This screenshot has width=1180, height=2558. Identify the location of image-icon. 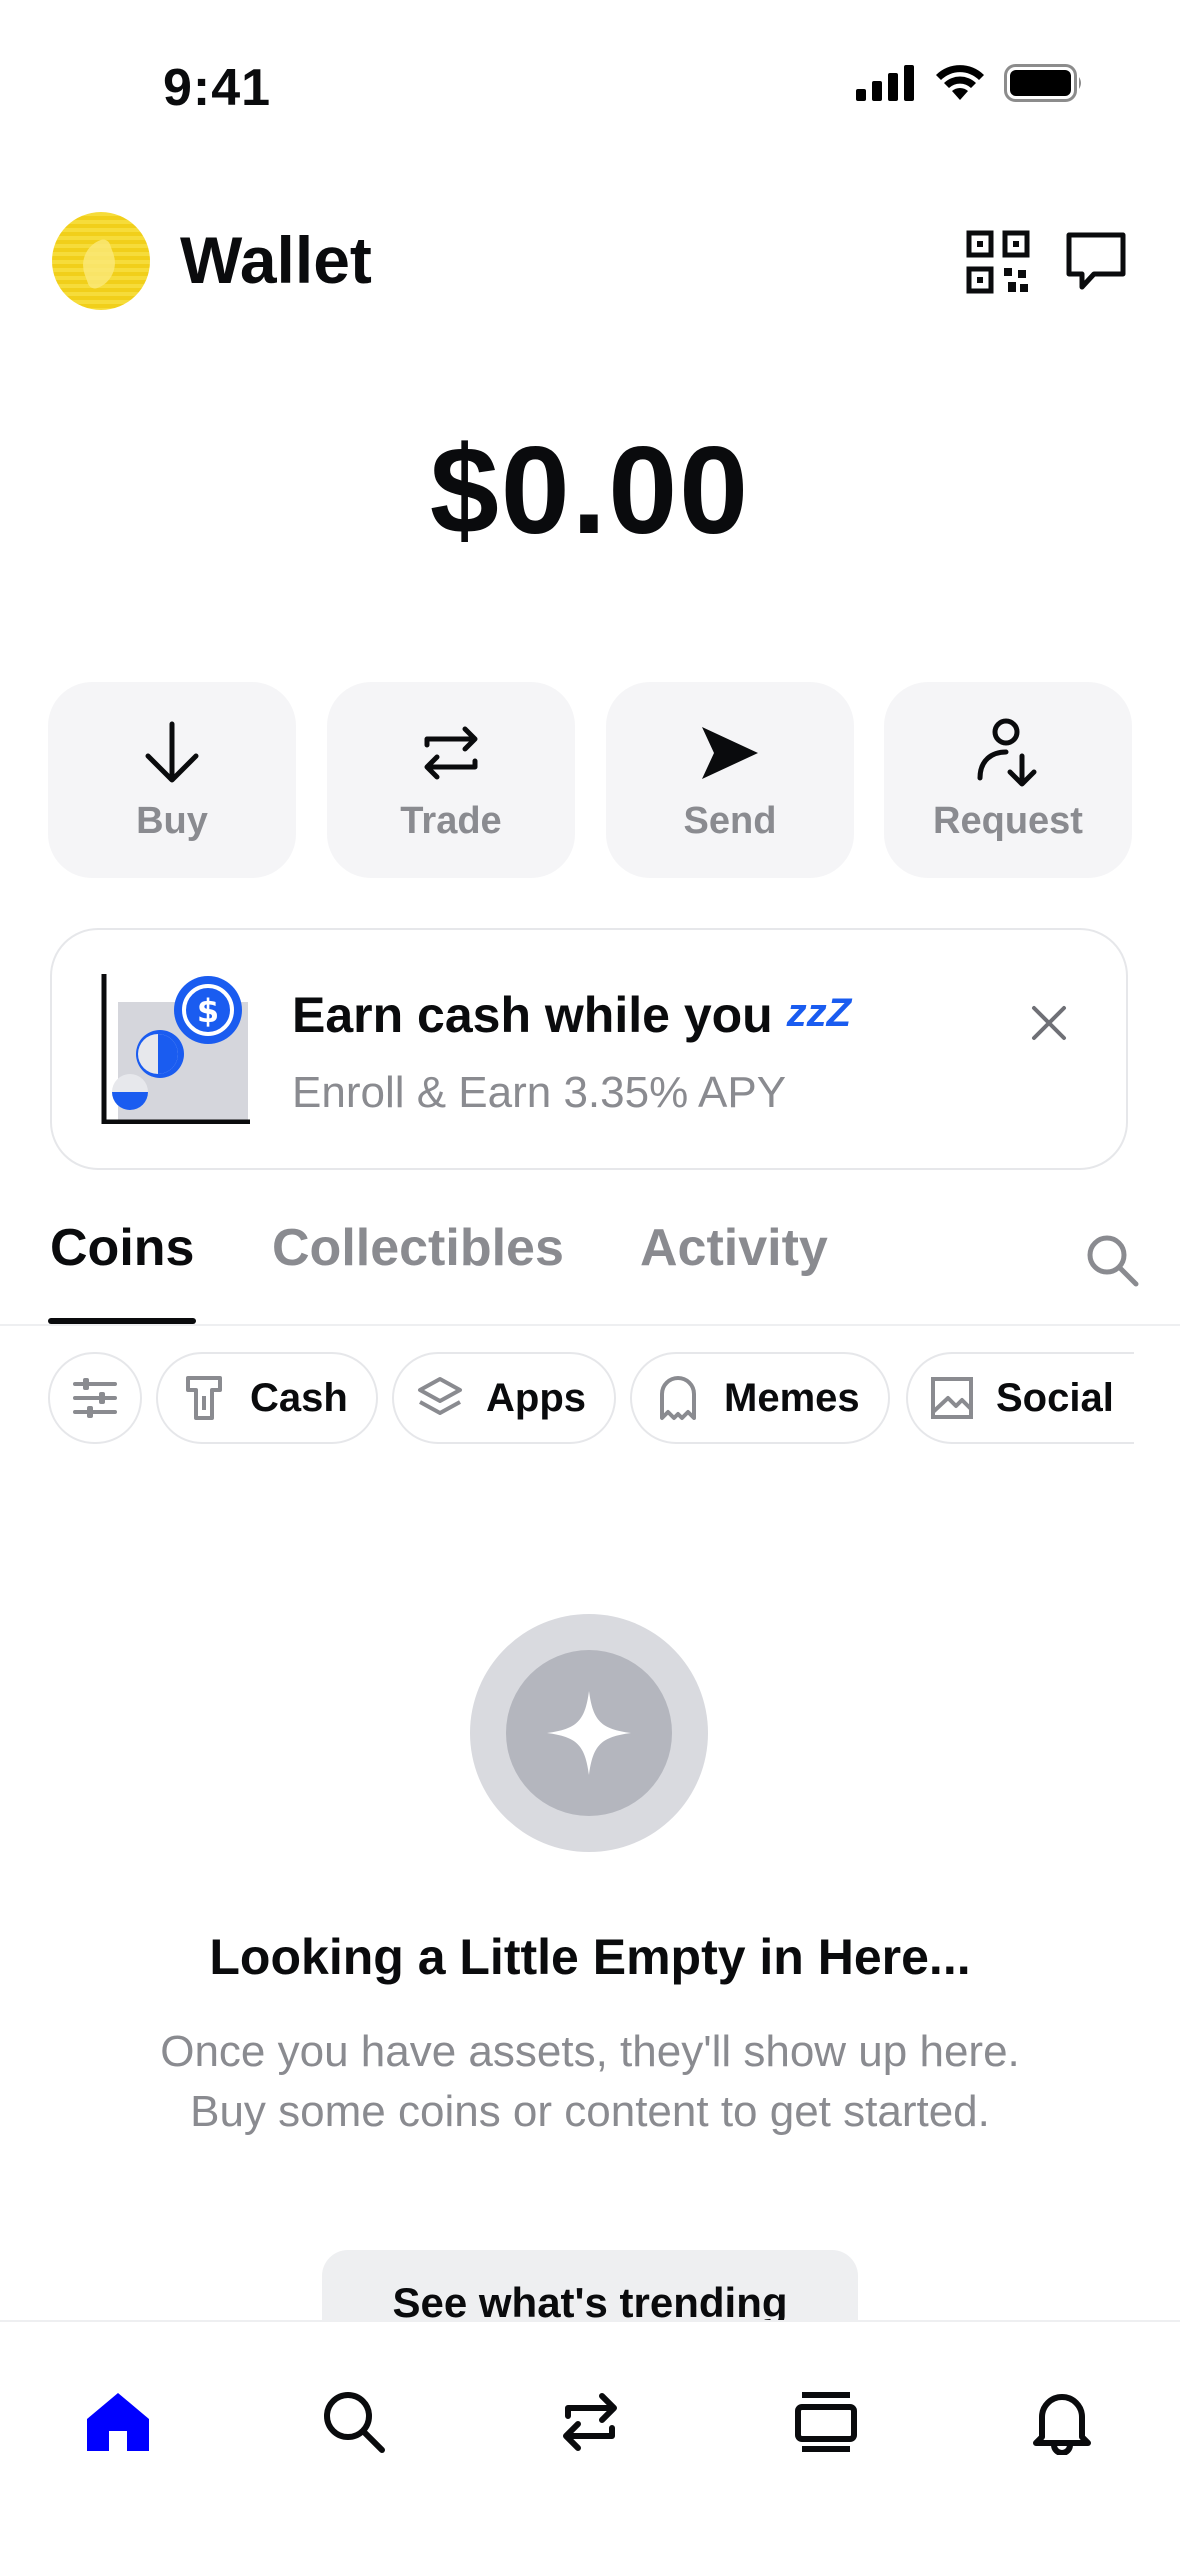
(952, 1398).